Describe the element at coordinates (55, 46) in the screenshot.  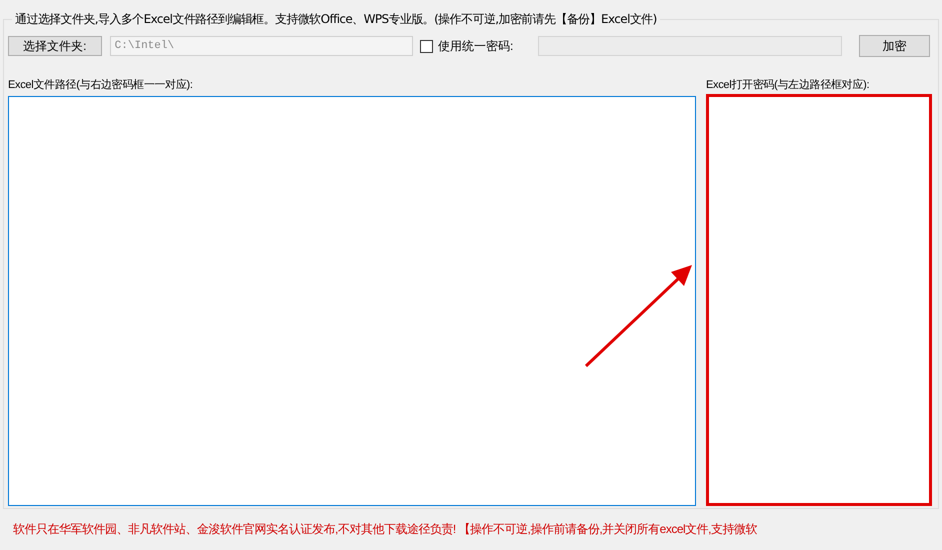
I see `select-folder-button: 选择文件夹:` at that location.